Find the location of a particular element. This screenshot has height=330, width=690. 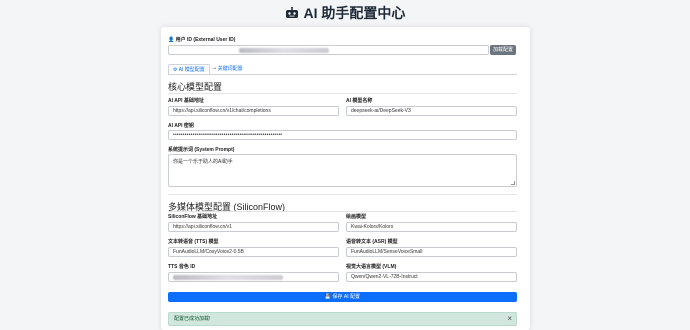

siliconflow-url-input: https://api.siliconflow.cn/v1 is located at coordinates (253, 227).